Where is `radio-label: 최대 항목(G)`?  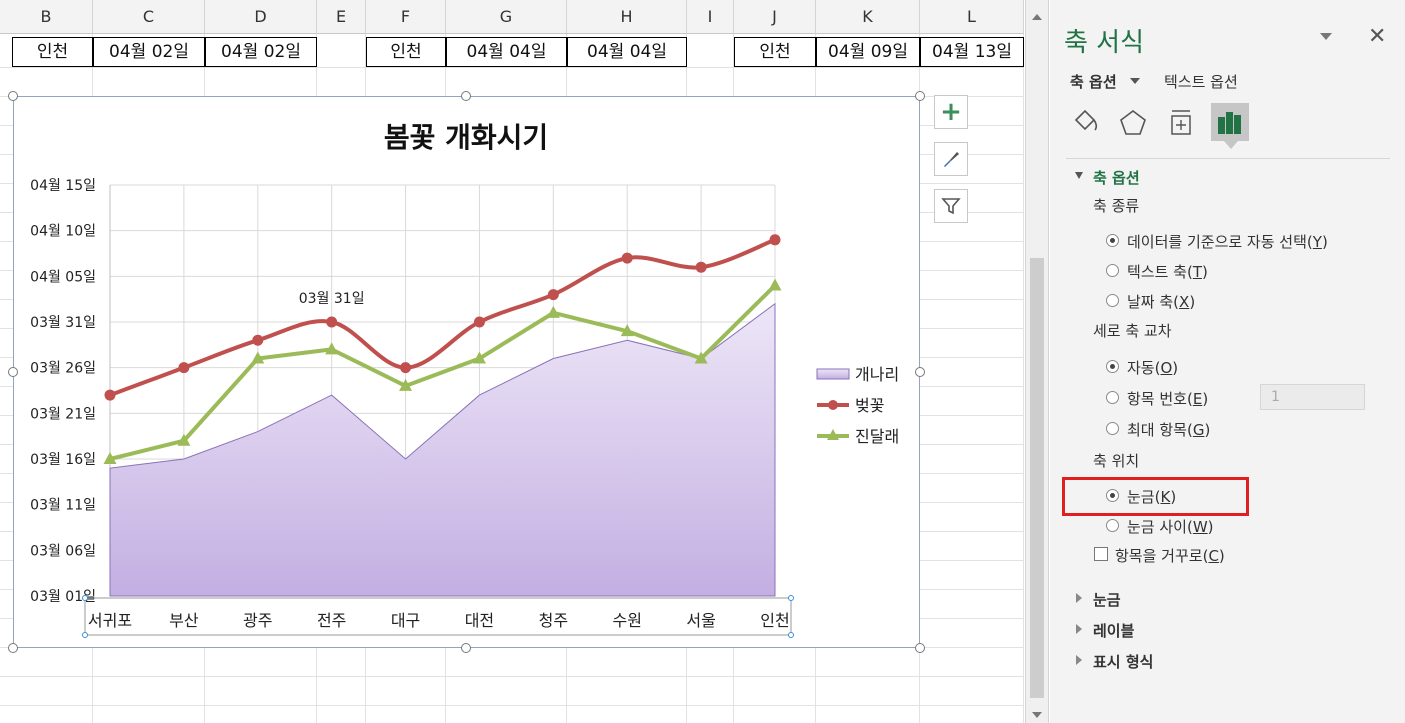
radio-label: 최대 항목(G) is located at coordinates (1168, 429).